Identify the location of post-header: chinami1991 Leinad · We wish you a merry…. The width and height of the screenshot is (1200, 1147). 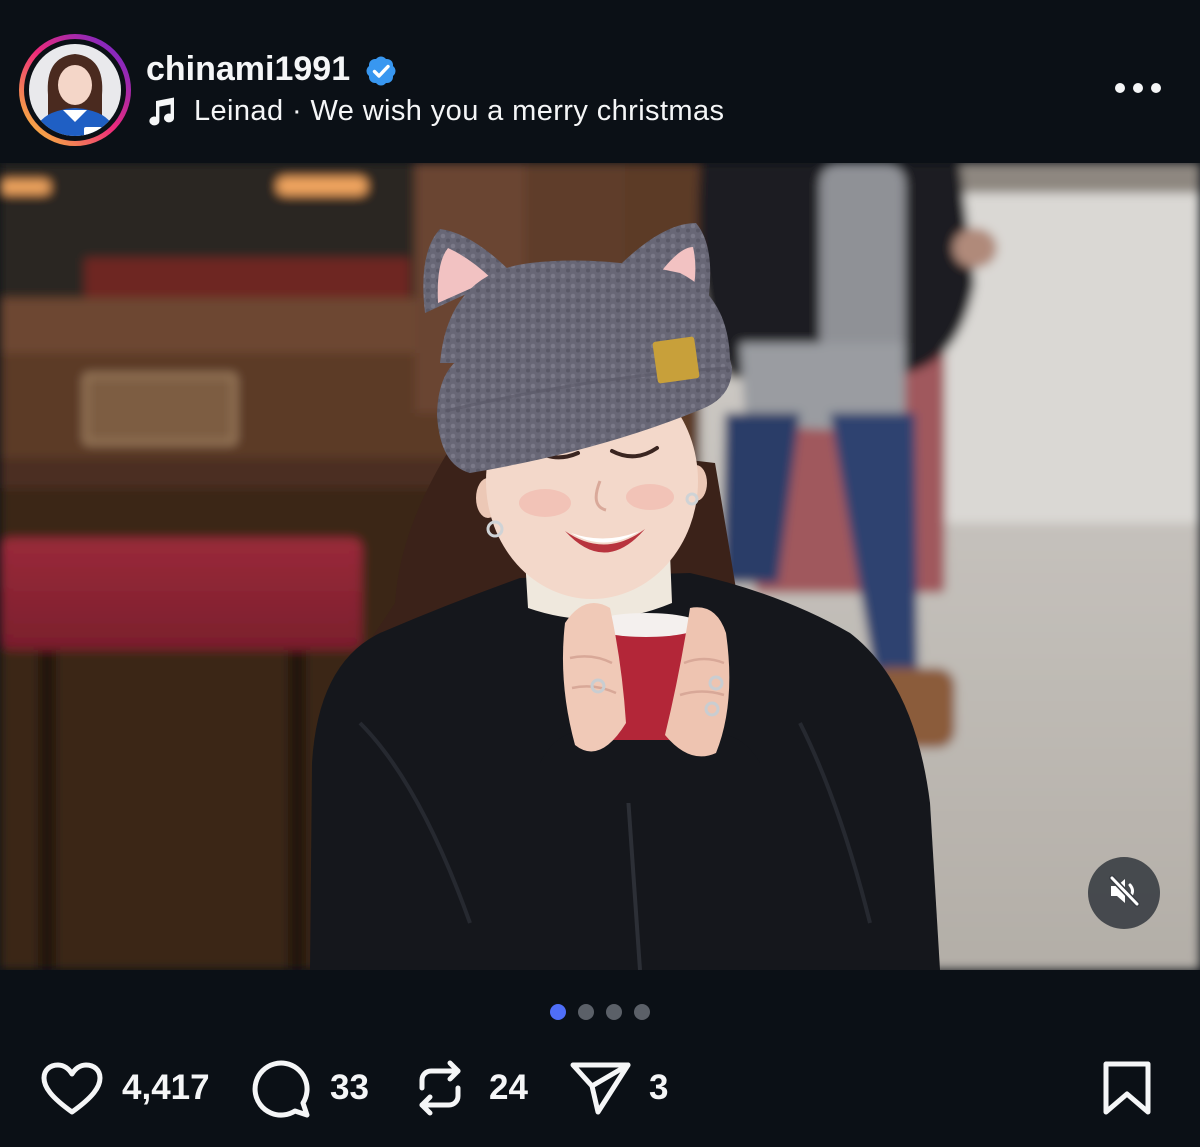
(600, 81).